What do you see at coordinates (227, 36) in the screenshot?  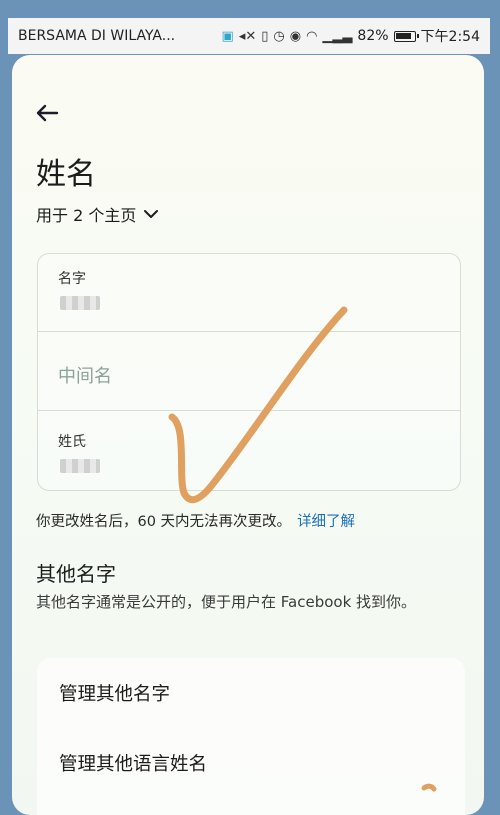 I see `app-notification-icon: ▣` at bounding box center [227, 36].